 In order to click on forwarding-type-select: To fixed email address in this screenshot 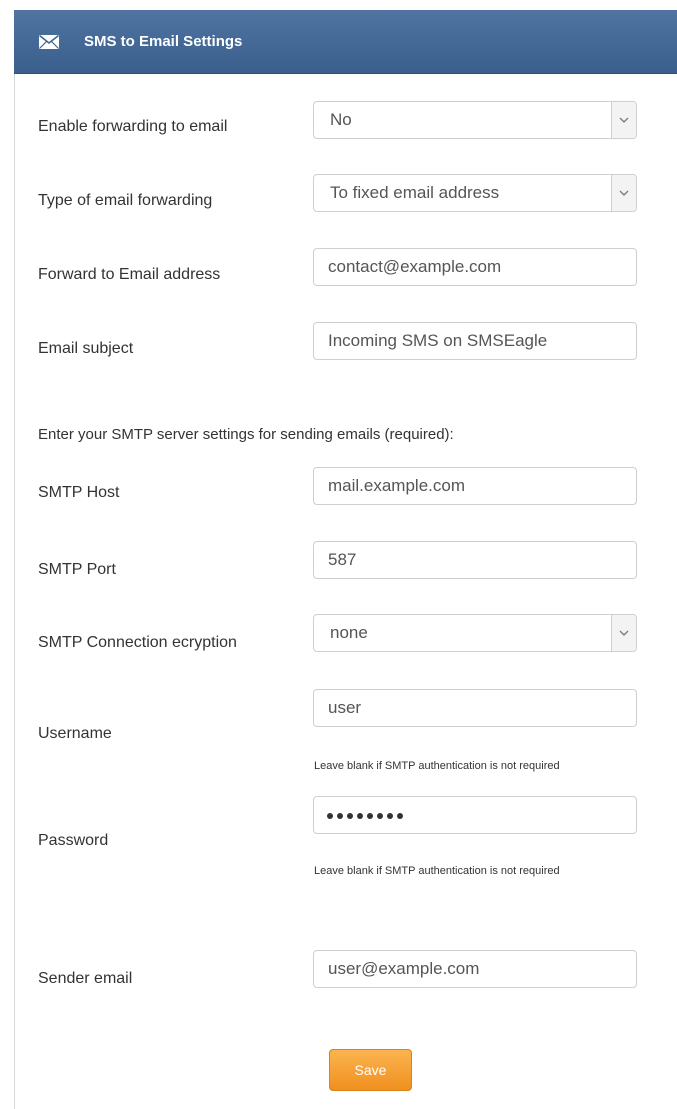, I will do `click(475, 193)`.